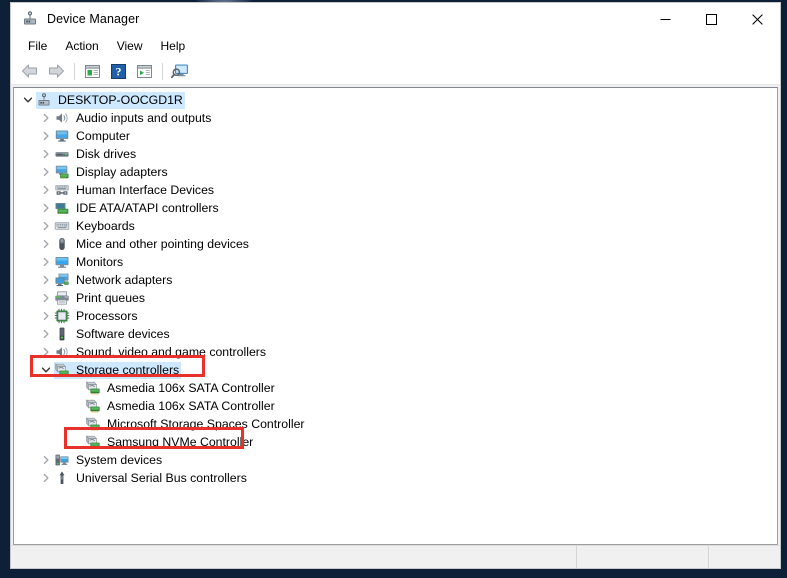 Image resolution: width=787 pixels, height=578 pixels. I want to click on close-icon, so click(757, 19).